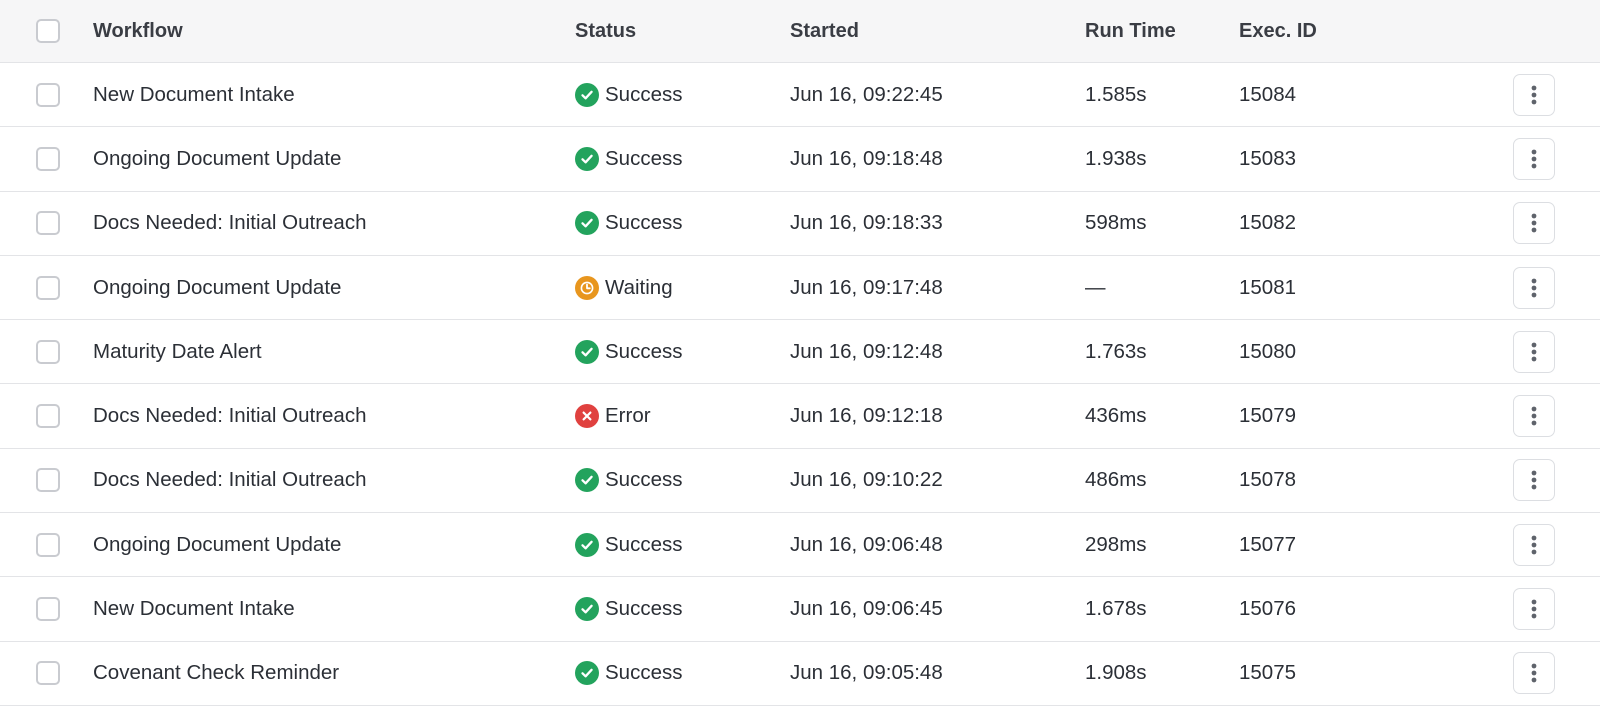 This screenshot has width=1600, height=711. I want to click on header-checkbox-cell, so click(48, 31).